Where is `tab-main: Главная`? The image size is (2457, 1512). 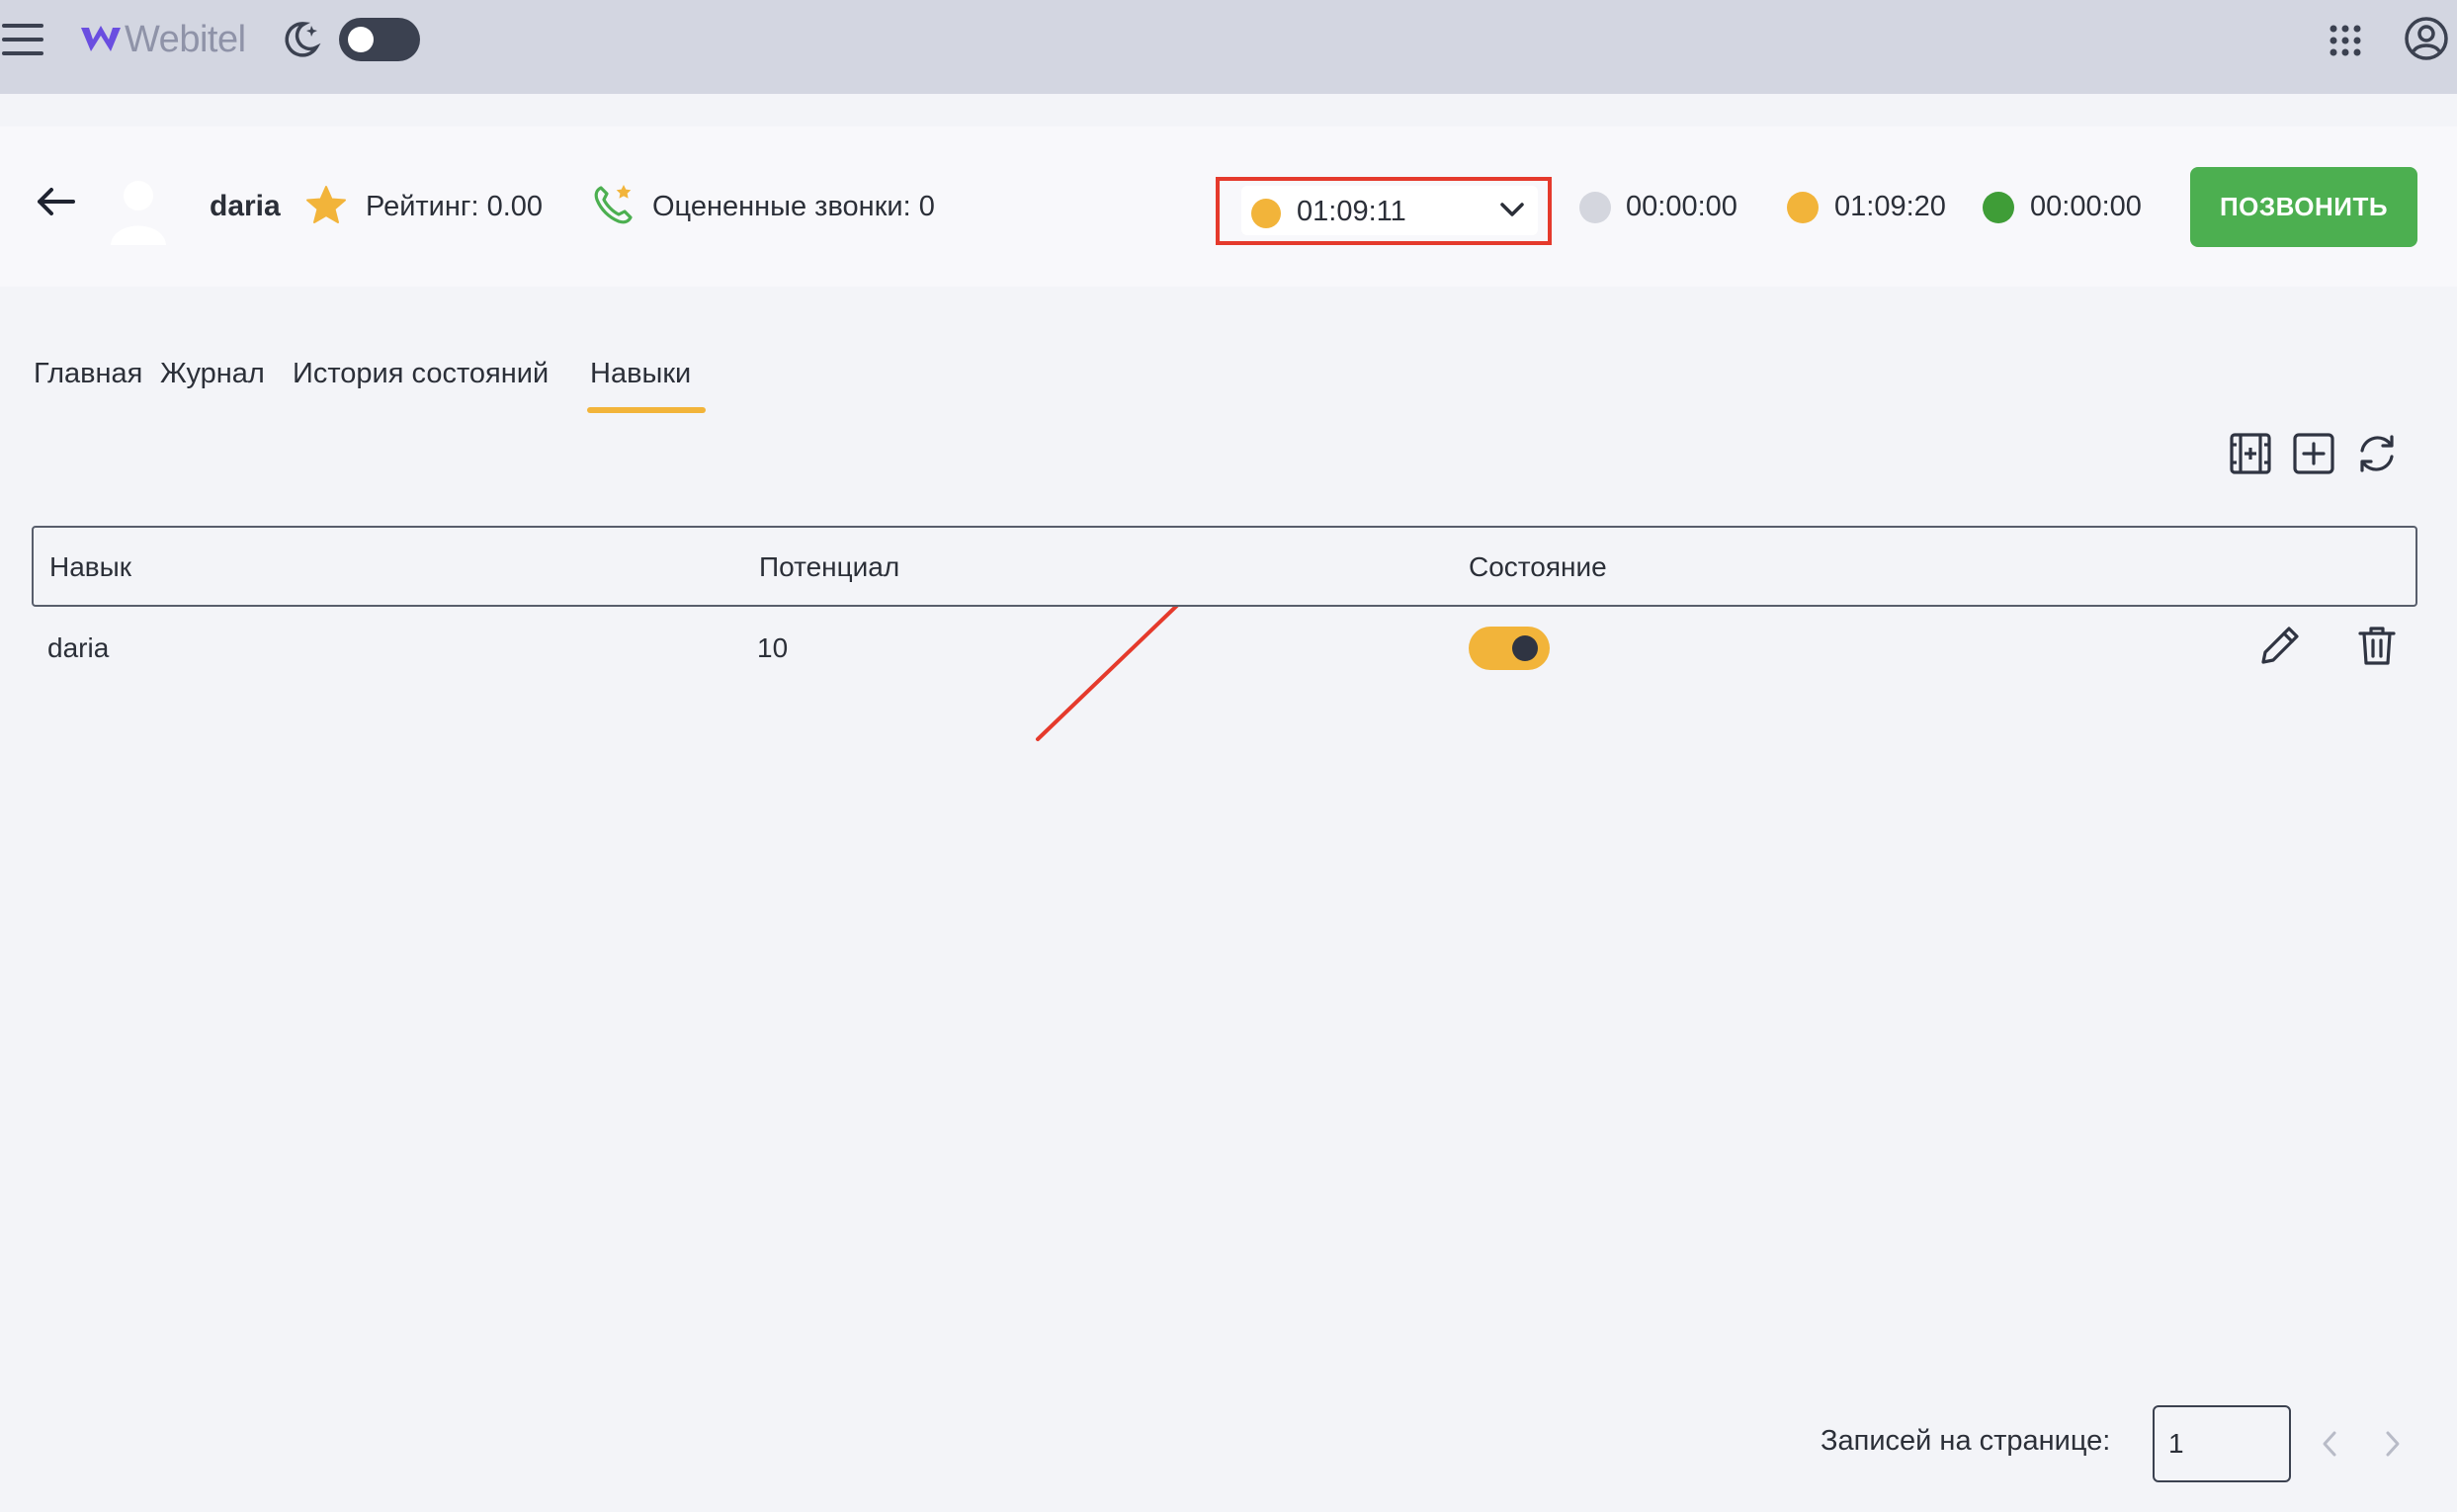
tab-main: Главная is located at coordinates (88, 374).